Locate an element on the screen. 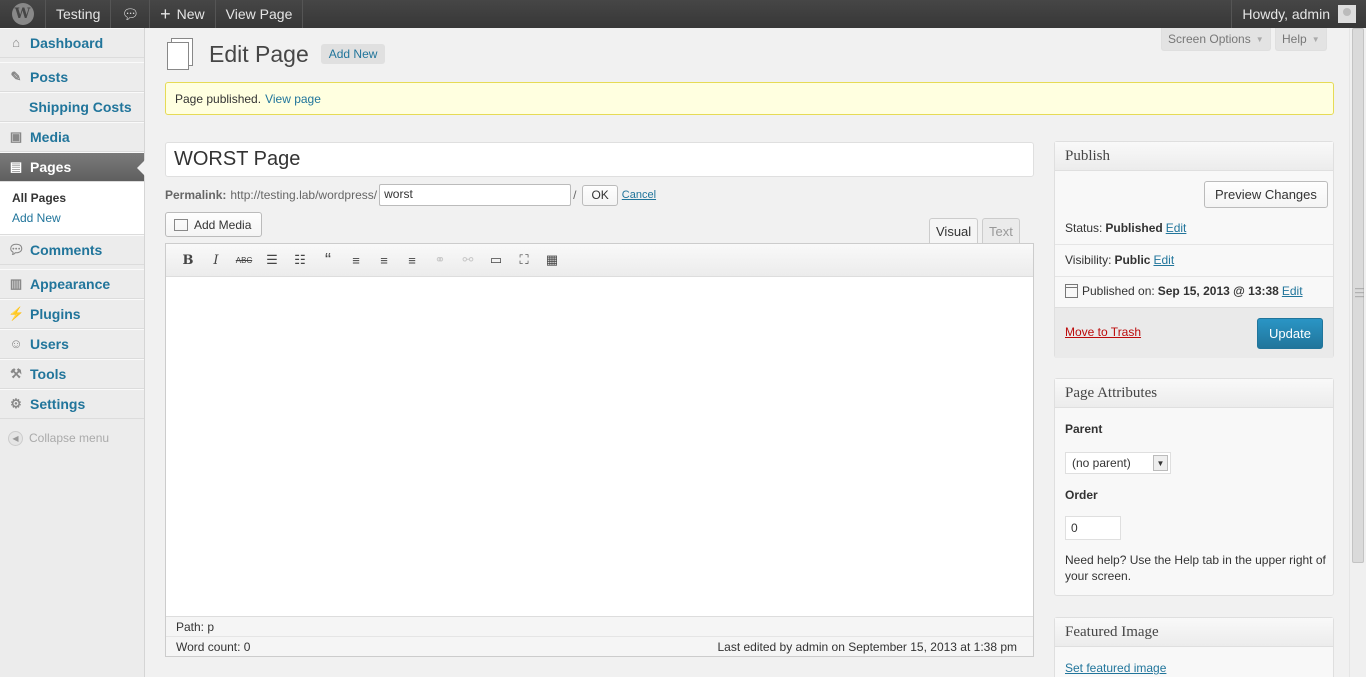  site-name-link: Testing is located at coordinates (79, 14).